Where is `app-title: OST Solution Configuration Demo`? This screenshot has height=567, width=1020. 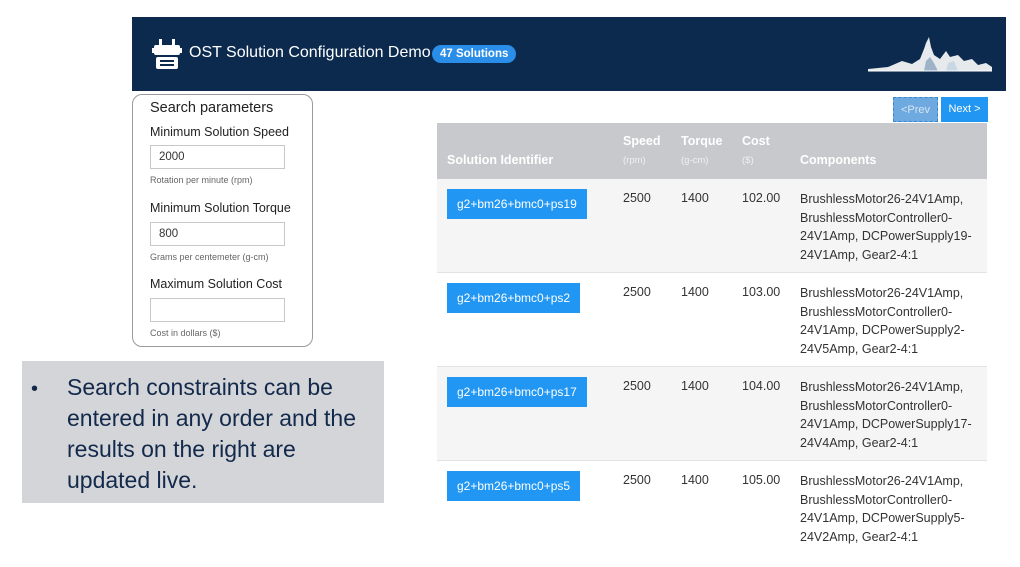
app-title: OST Solution Configuration Demo is located at coordinates (310, 52).